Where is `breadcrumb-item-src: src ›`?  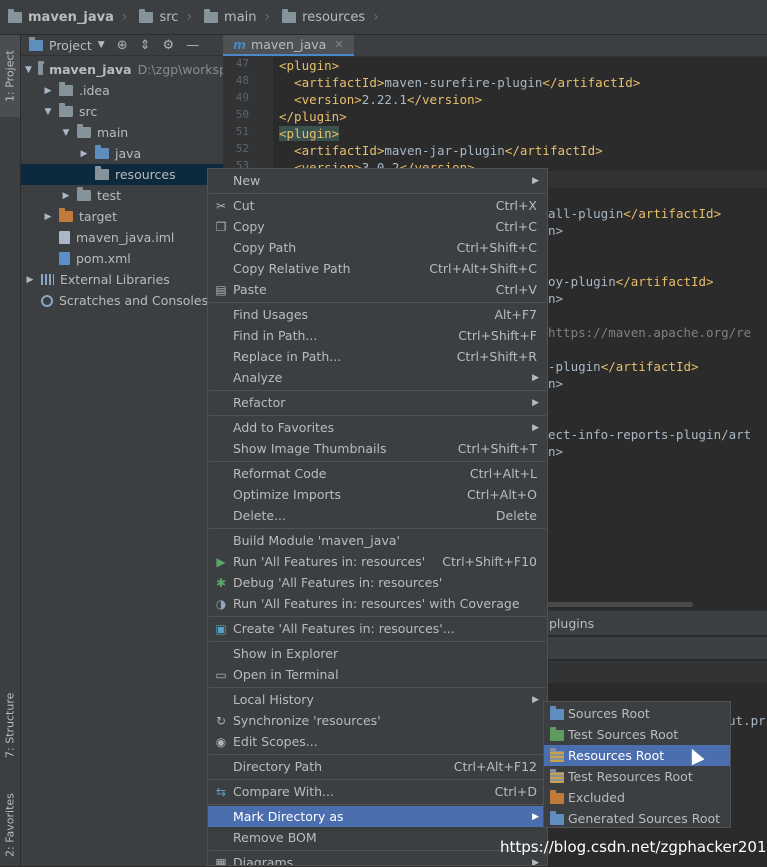
breadcrumb-item-src: src › is located at coordinates (163, 16).